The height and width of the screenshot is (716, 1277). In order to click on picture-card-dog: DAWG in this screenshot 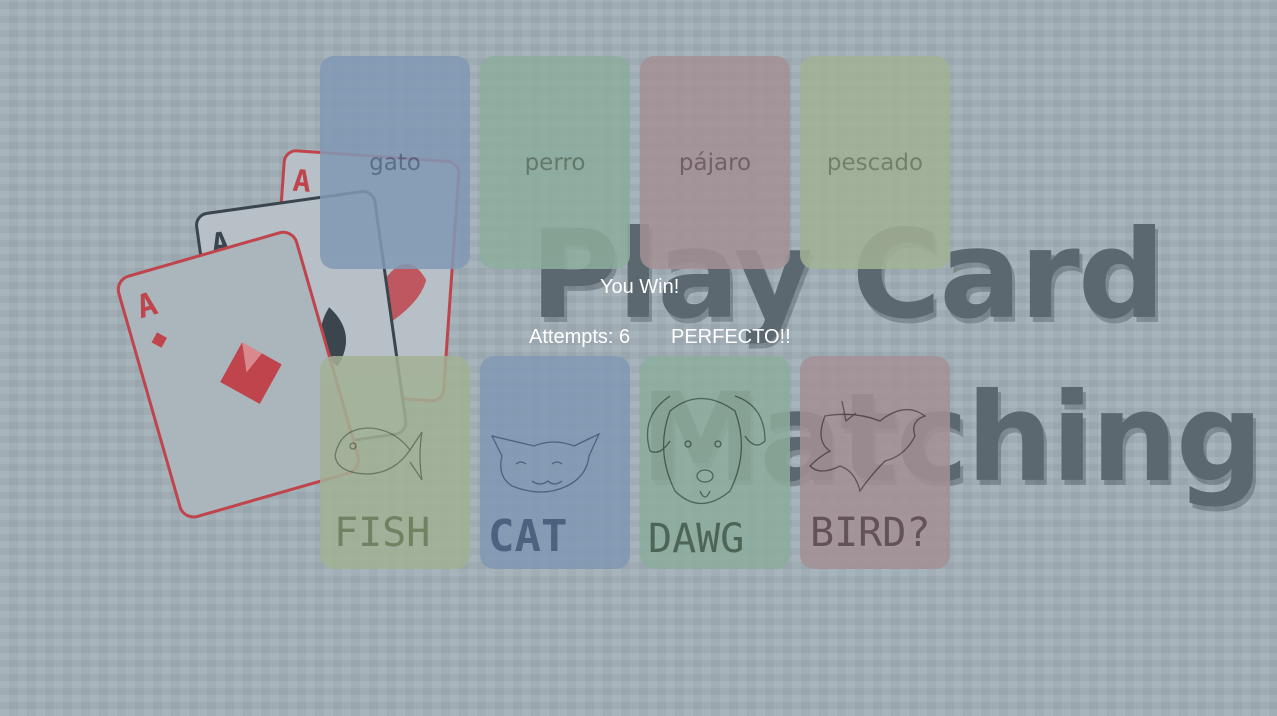, I will do `click(715, 462)`.